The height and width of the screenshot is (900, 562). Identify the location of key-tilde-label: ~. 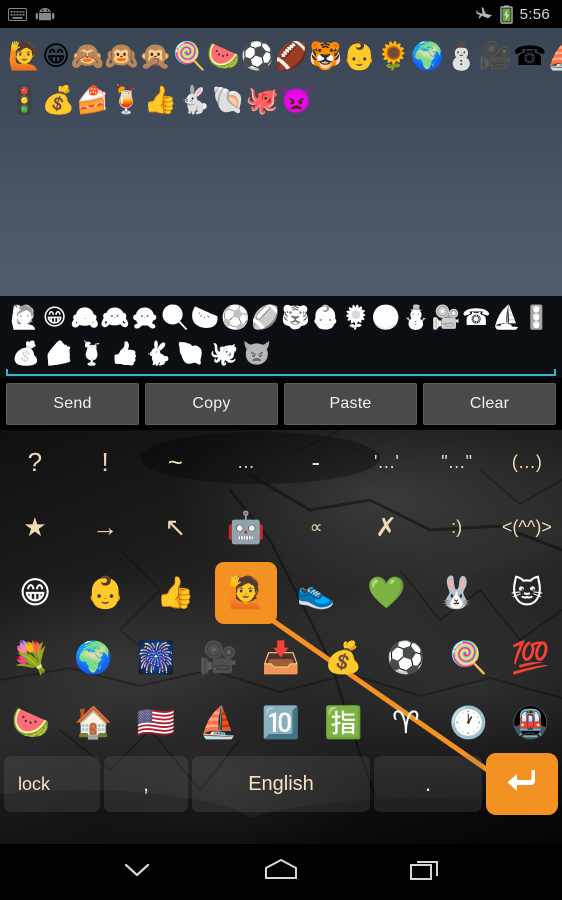
(175, 462).